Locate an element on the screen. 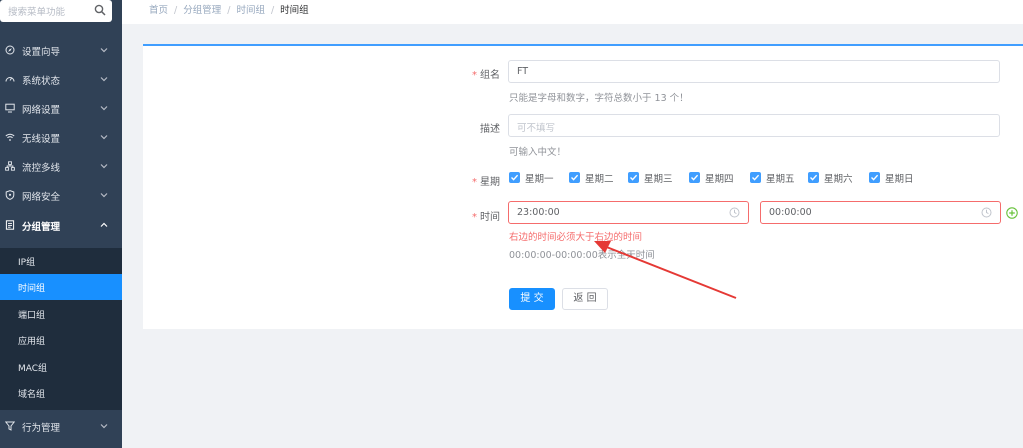  wifi-icon is located at coordinates (10, 137).